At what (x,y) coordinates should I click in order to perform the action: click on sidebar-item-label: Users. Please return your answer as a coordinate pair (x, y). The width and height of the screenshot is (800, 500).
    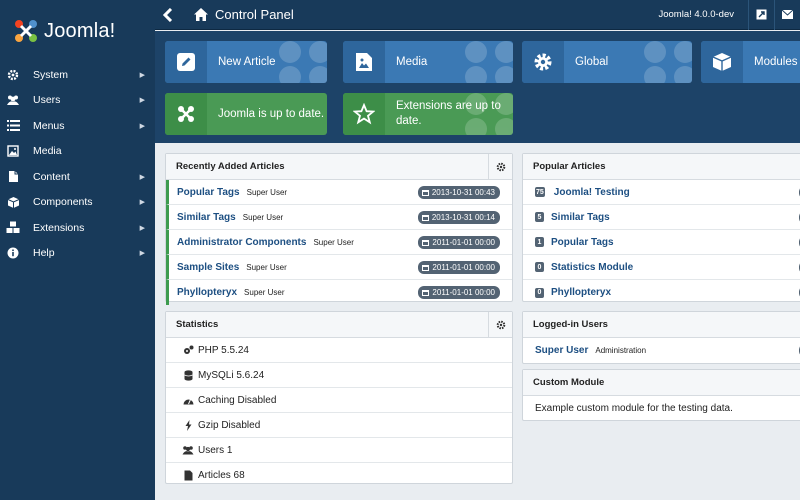
    Looking at the image, I should click on (47, 100).